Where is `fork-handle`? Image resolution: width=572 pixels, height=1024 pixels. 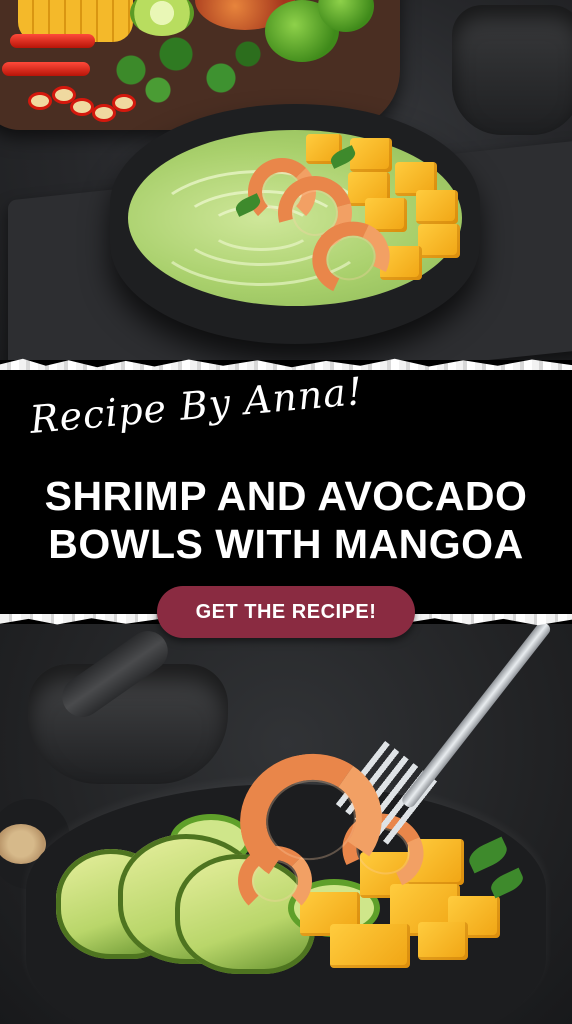
fork-handle is located at coordinates (476, 717).